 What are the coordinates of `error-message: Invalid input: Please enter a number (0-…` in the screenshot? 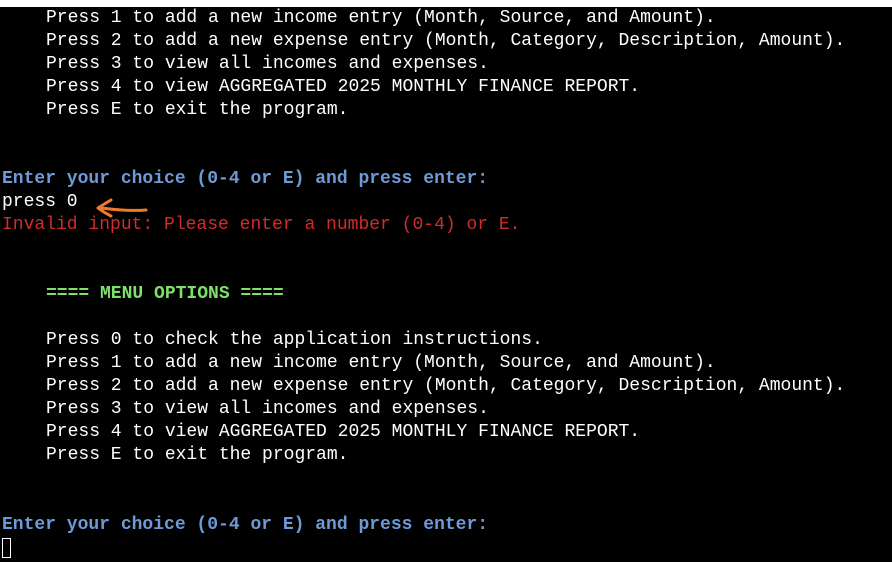 It's located at (261, 225).